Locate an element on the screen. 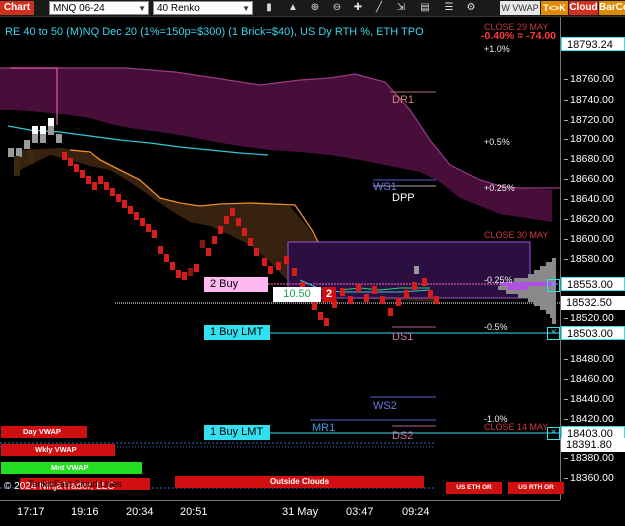 Image resolution: width=625 pixels, height=526 pixels. price-label: 18360.00 is located at coordinates (589, 478).